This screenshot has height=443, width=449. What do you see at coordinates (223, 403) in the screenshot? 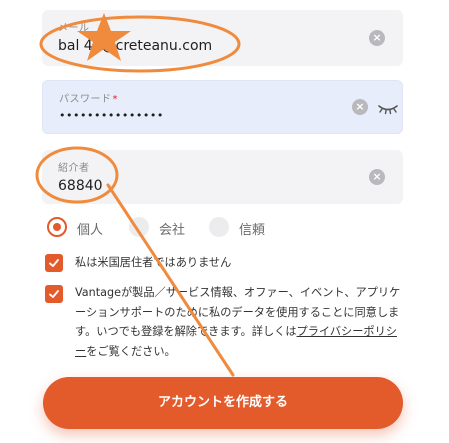
I see `create-account-button: アカウントを作成する` at bounding box center [223, 403].